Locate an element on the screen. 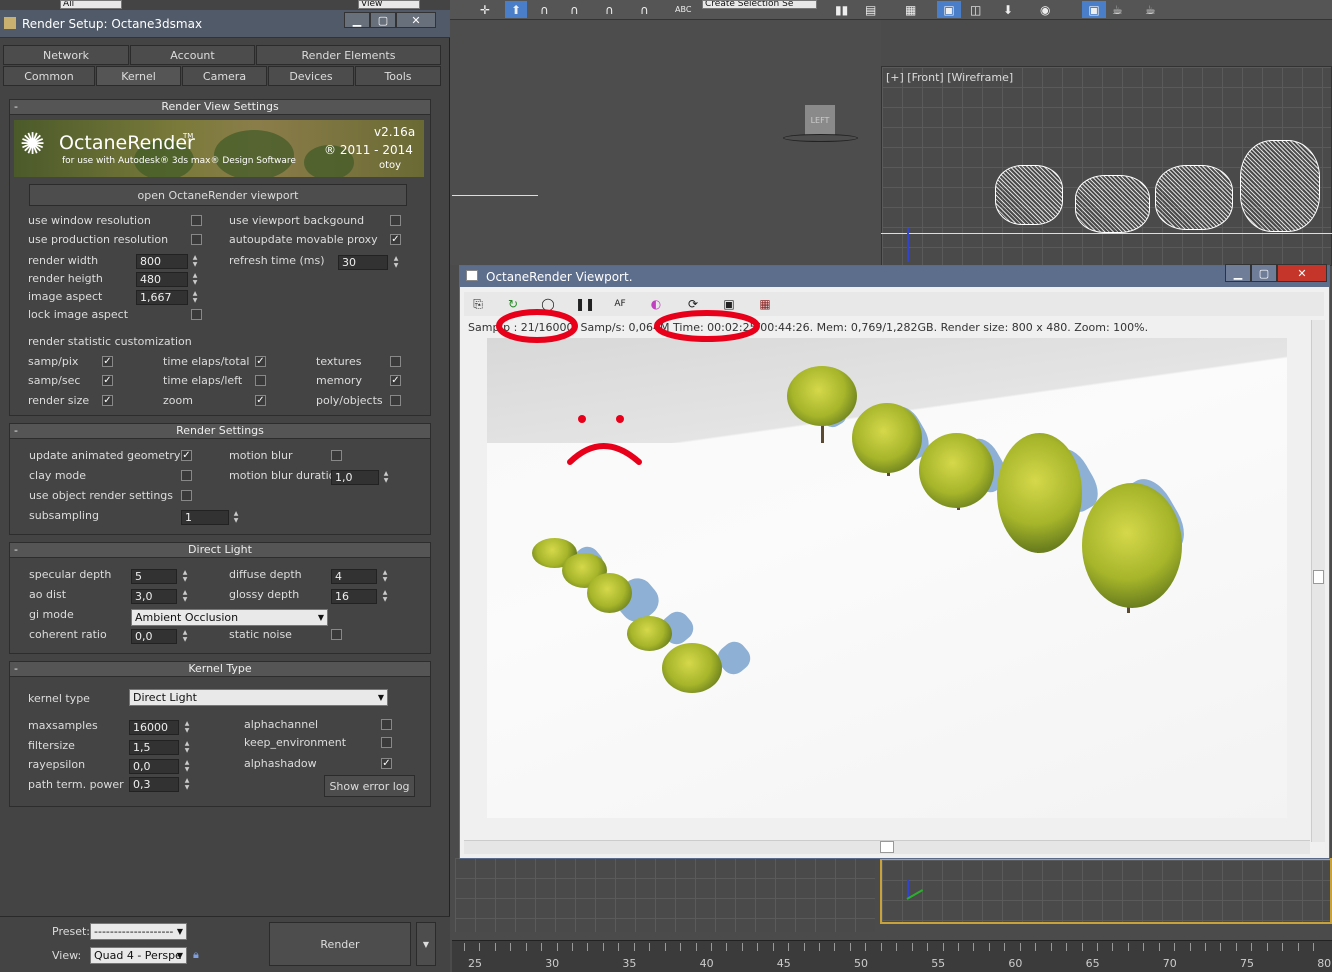 Image resolution: width=1332 pixels, height=972 pixels. static-noise-checkbox is located at coordinates (336, 634).